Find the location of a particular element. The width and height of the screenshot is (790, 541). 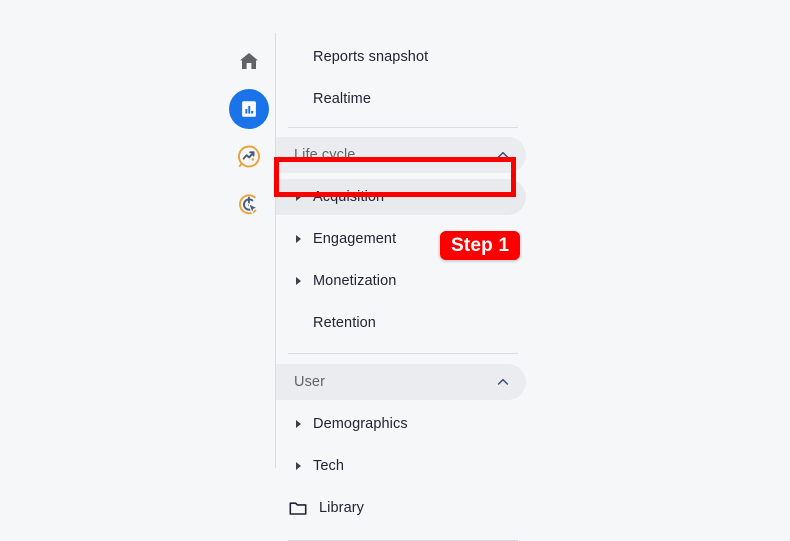

nav-item-label: Realtime is located at coordinates (342, 99).